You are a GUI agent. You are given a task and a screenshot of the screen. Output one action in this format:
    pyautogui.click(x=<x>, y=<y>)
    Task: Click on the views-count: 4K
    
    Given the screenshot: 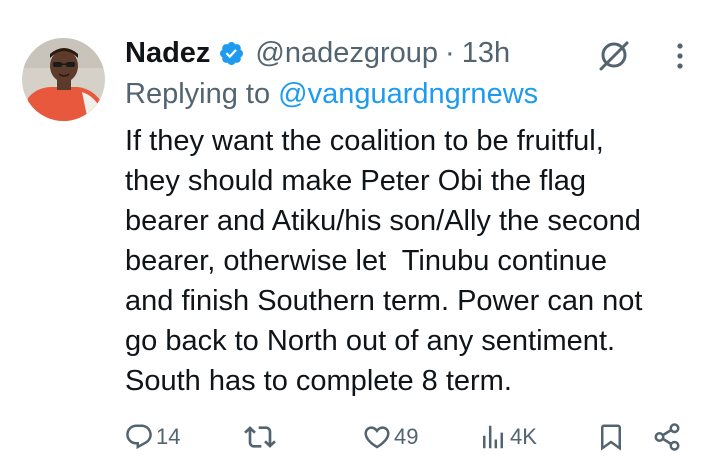 What is the action you would take?
    pyautogui.click(x=523, y=436)
    